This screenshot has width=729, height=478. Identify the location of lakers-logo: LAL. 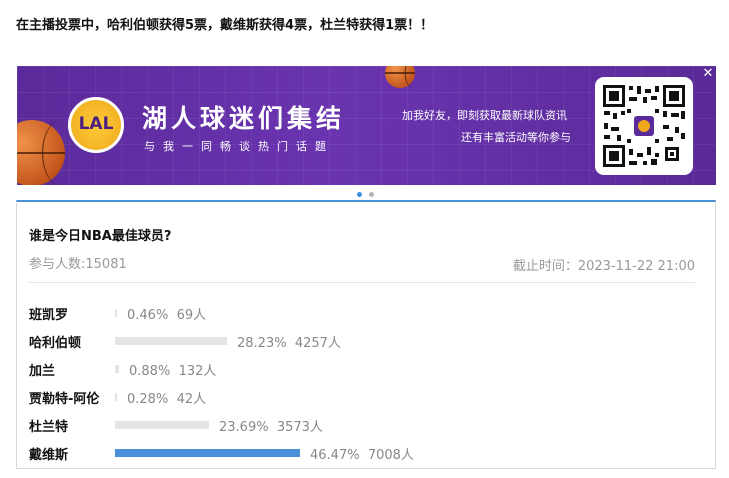
(96, 125).